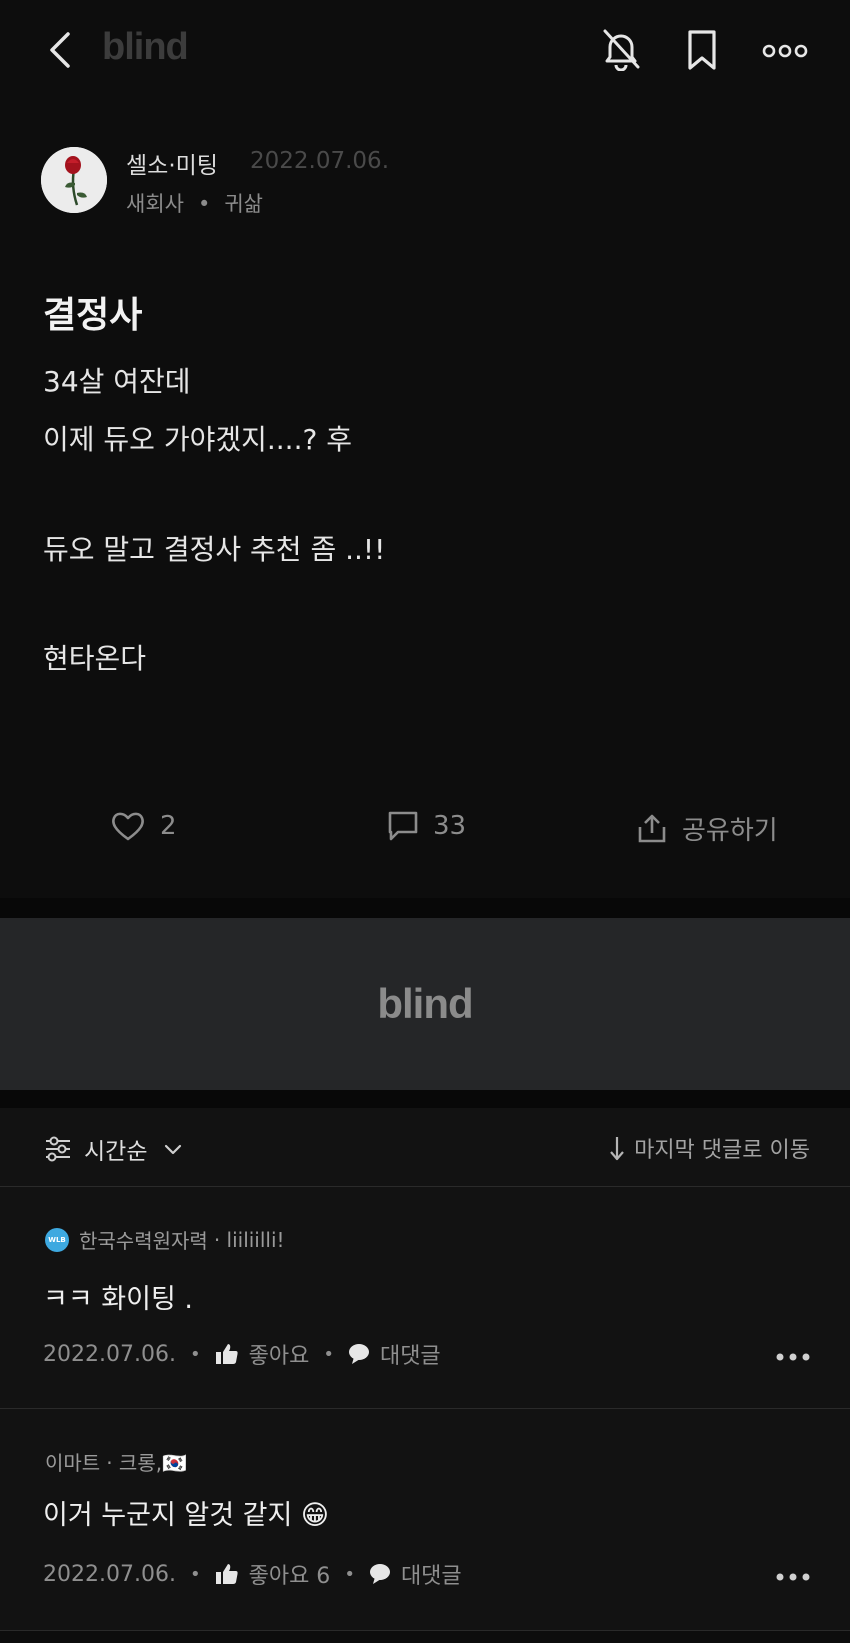  What do you see at coordinates (403, 826) in the screenshot?
I see `comment-icon` at bounding box center [403, 826].